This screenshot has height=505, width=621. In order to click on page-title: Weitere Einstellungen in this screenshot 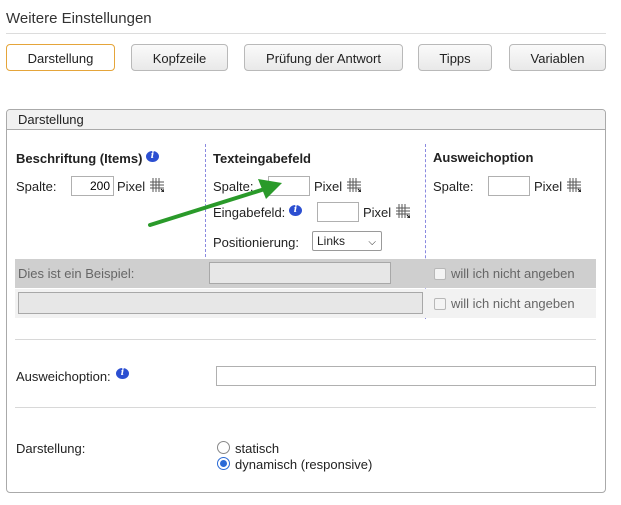, I will do `click(79, 18)`.